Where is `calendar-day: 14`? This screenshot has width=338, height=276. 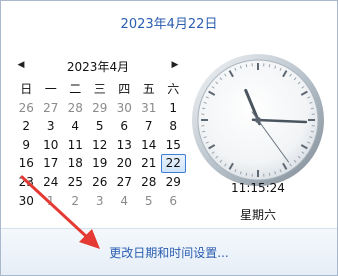 calendar-day: 14 is located at coordinates (149, 145).